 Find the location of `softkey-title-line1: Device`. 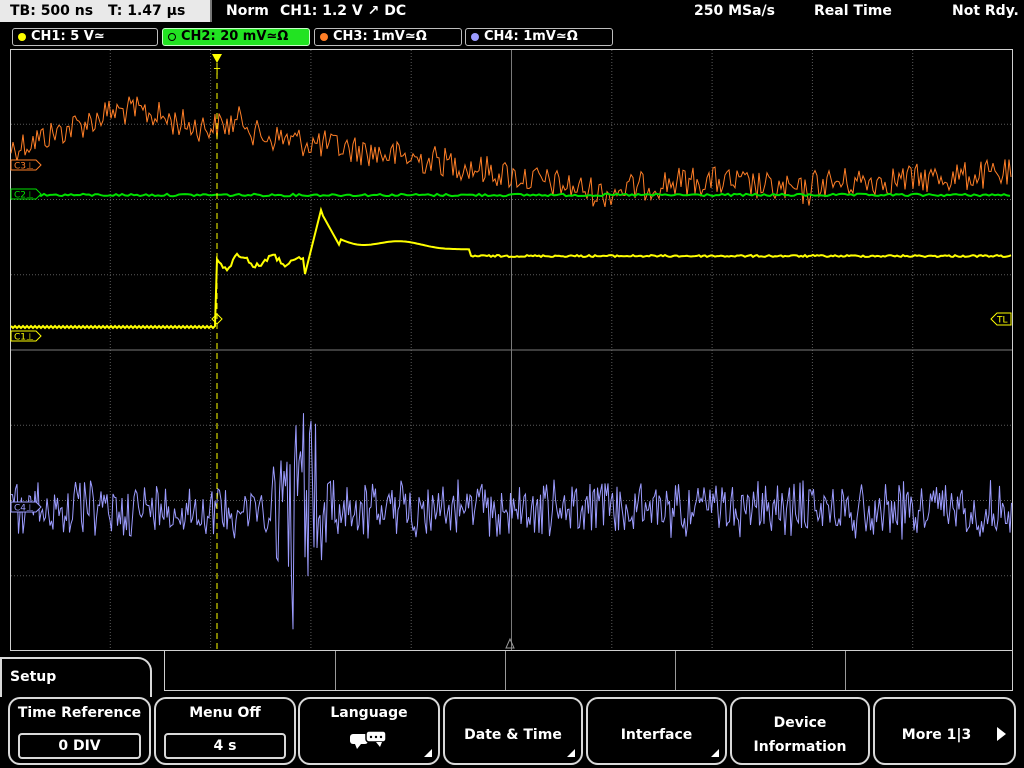

softkey-title-line1: Device is located at coordinates (800, 723).